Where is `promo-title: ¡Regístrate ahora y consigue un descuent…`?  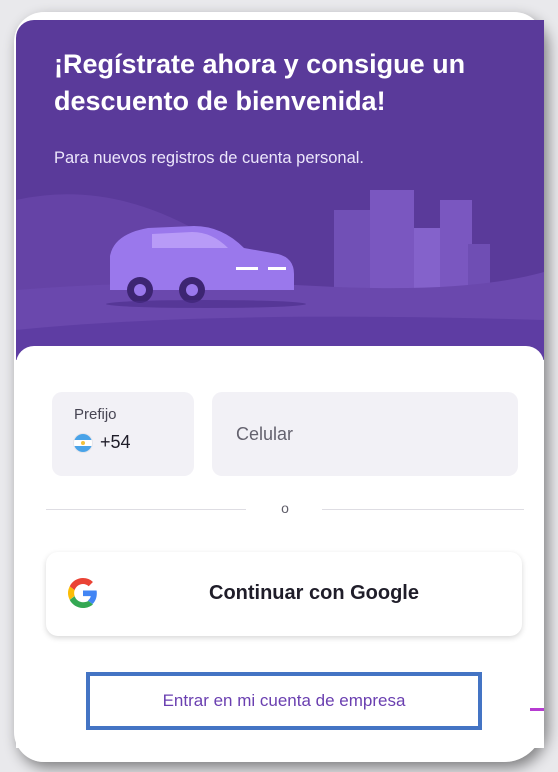 promo-title: ¡Regístrate ahora y consigue un descuent… is located at coordinates (260, 82).